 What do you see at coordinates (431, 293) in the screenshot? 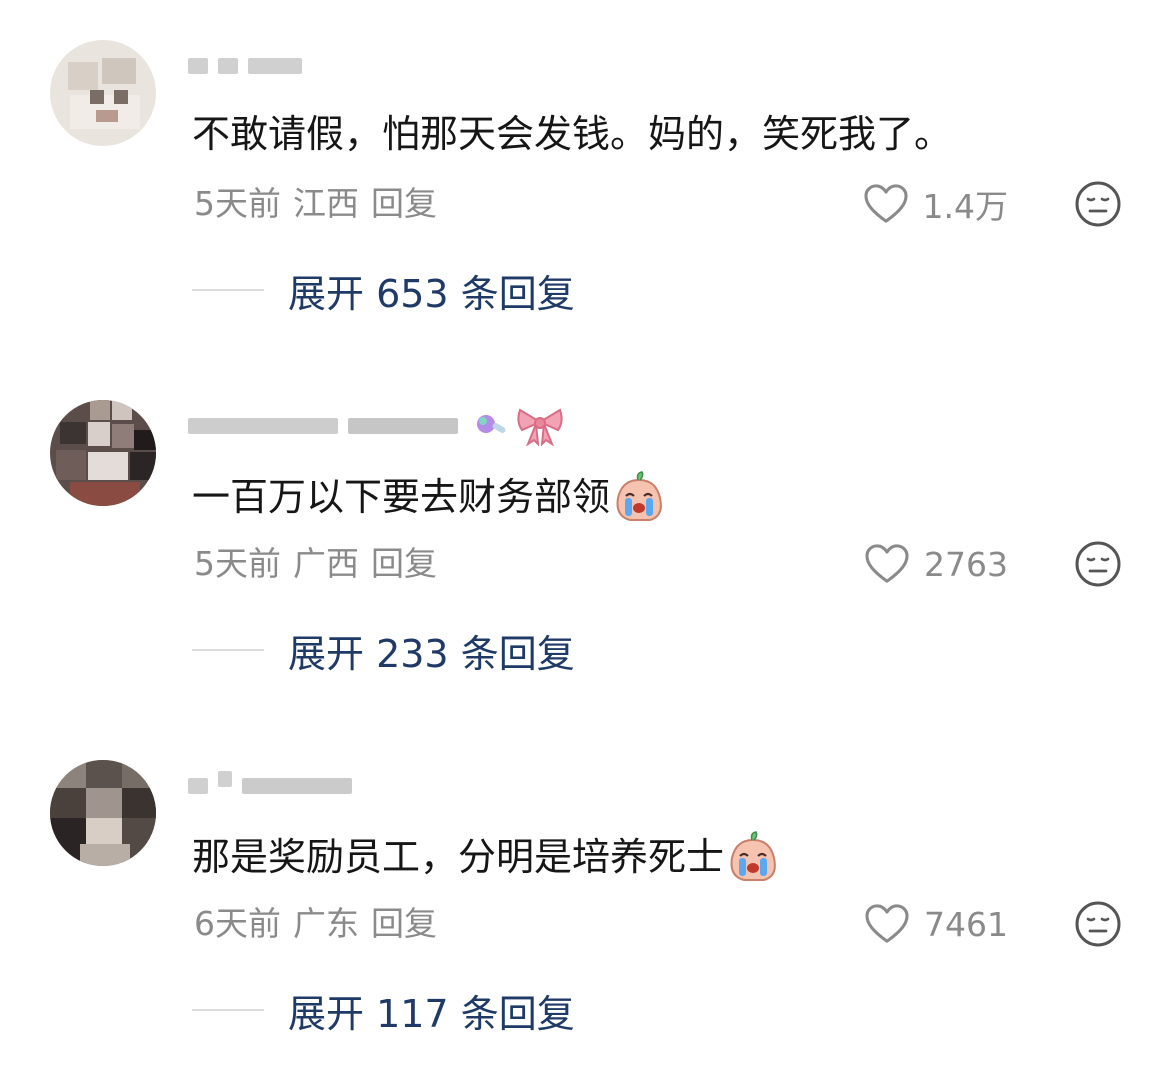
I see `expand-replies-label: 展开 653 条回复` at bounding box center [431, 293].